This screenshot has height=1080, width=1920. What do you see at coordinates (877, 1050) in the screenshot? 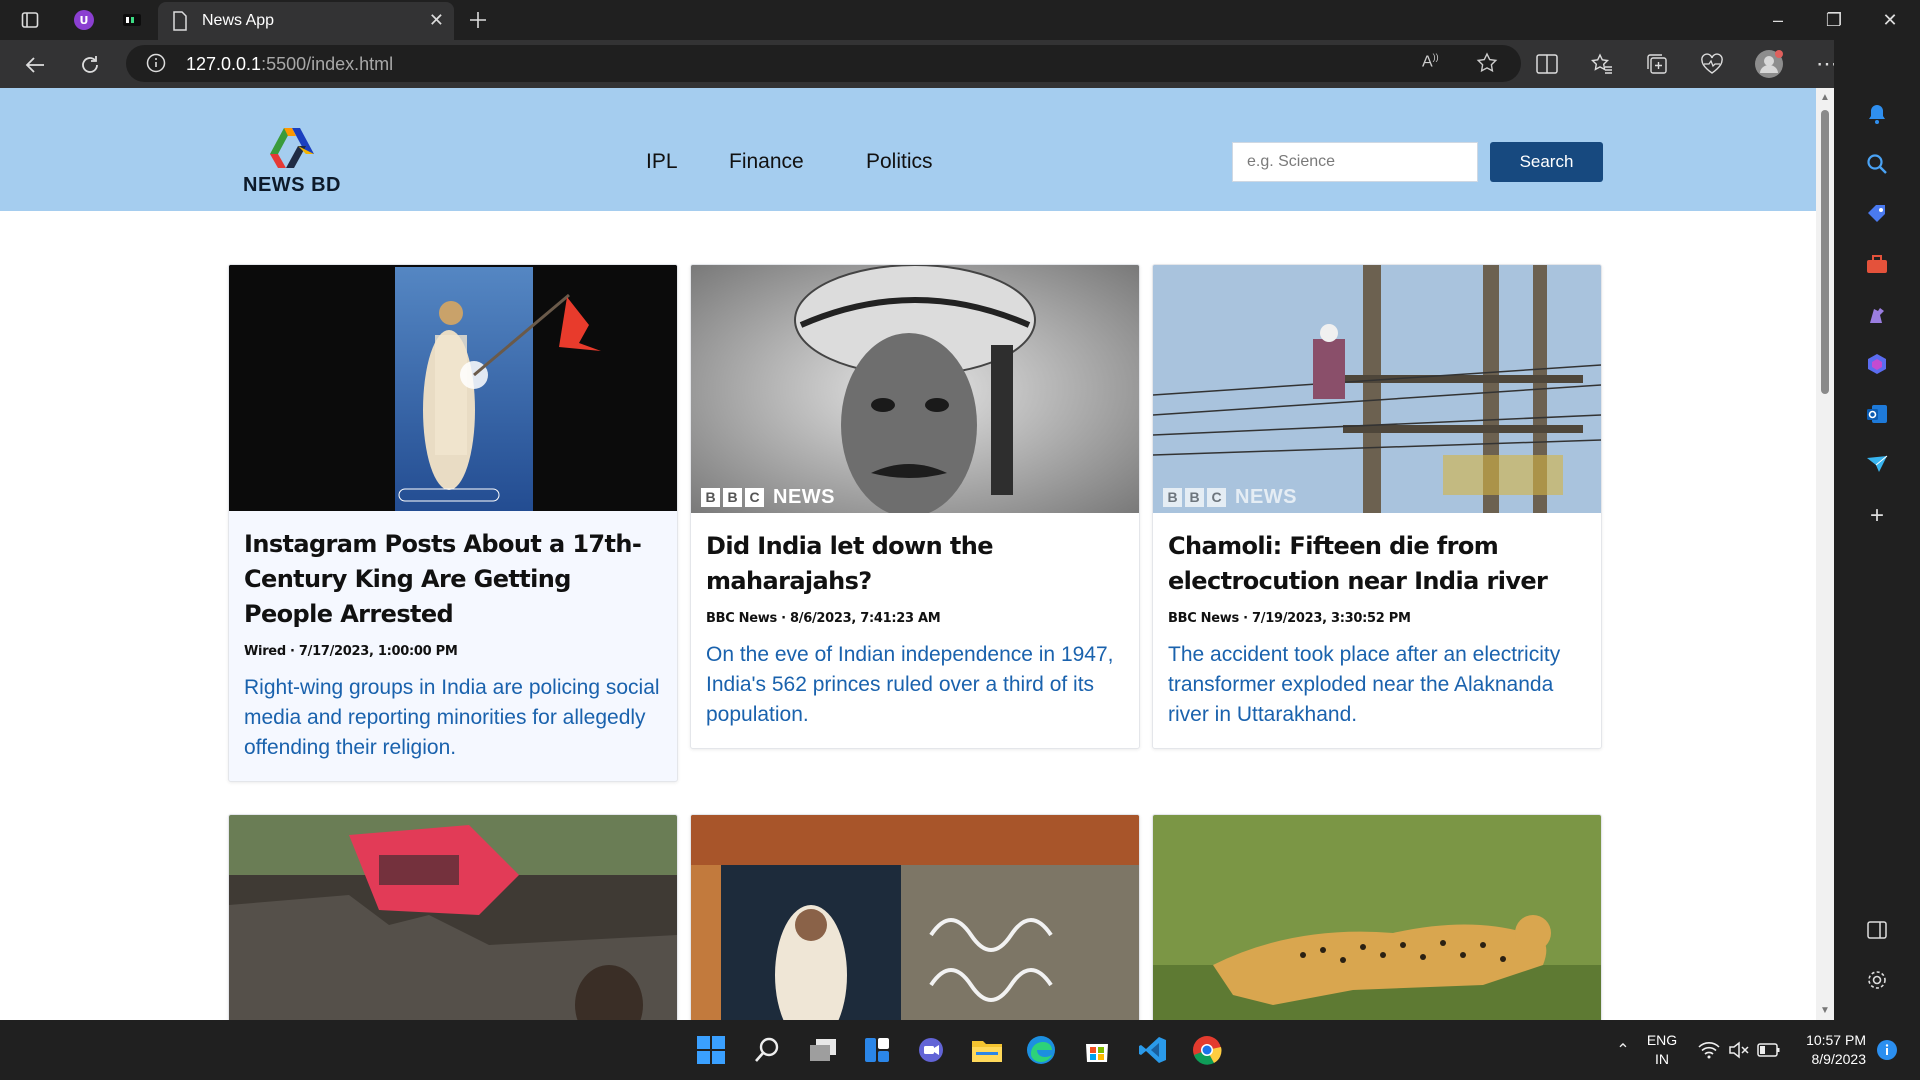
I see `widgets-icon` at bounding box center [877, 1050].